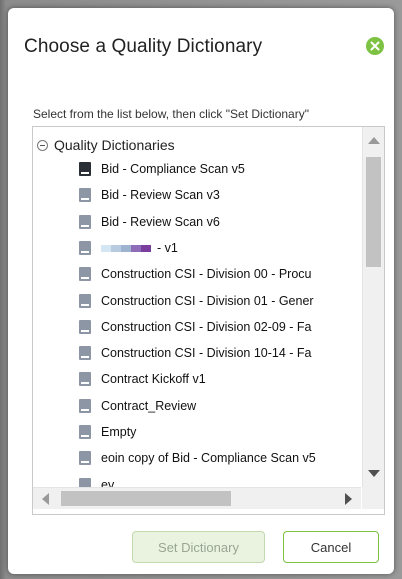  I want to click on scrollbar-corner, so click(373, 498).